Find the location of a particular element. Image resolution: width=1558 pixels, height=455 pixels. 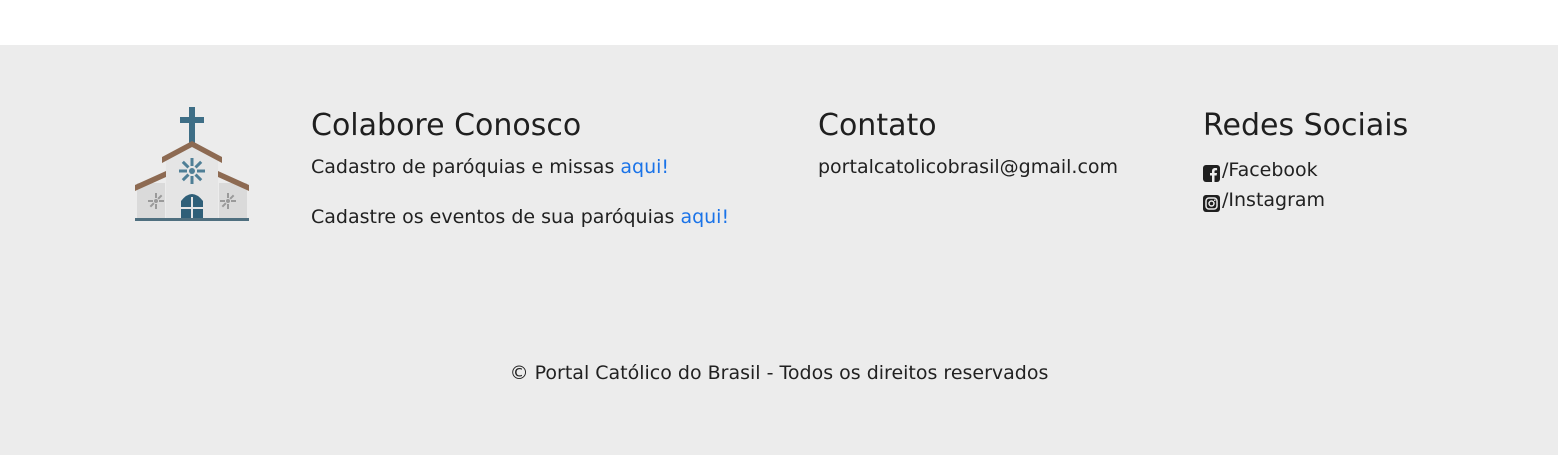

colabore-title: Colabore Conosco is located at coordinates (446, 125).